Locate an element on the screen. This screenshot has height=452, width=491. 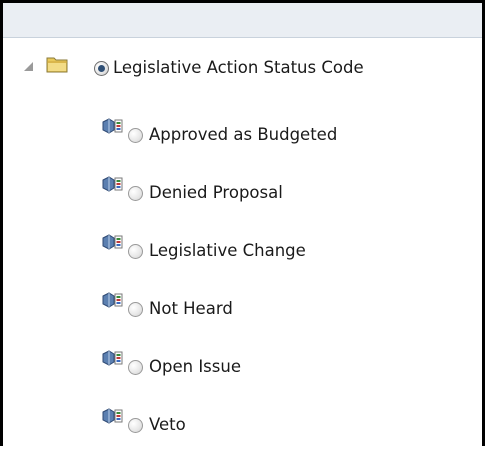
tree-item-not-heard: Not Heard is located at coordinates (242, 307).